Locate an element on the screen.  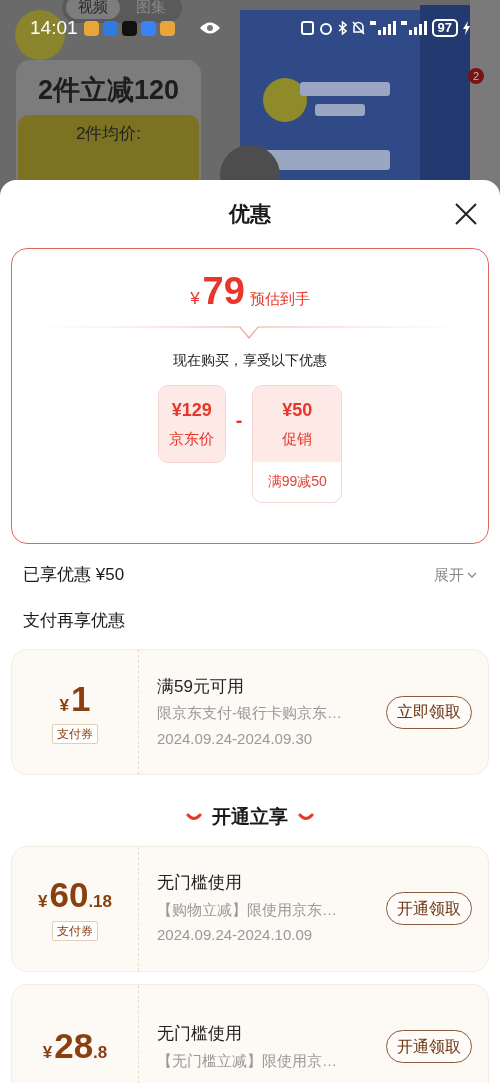
summary-intro: 现在购买，享受以下优惠 is located at coordinates (250, 360).